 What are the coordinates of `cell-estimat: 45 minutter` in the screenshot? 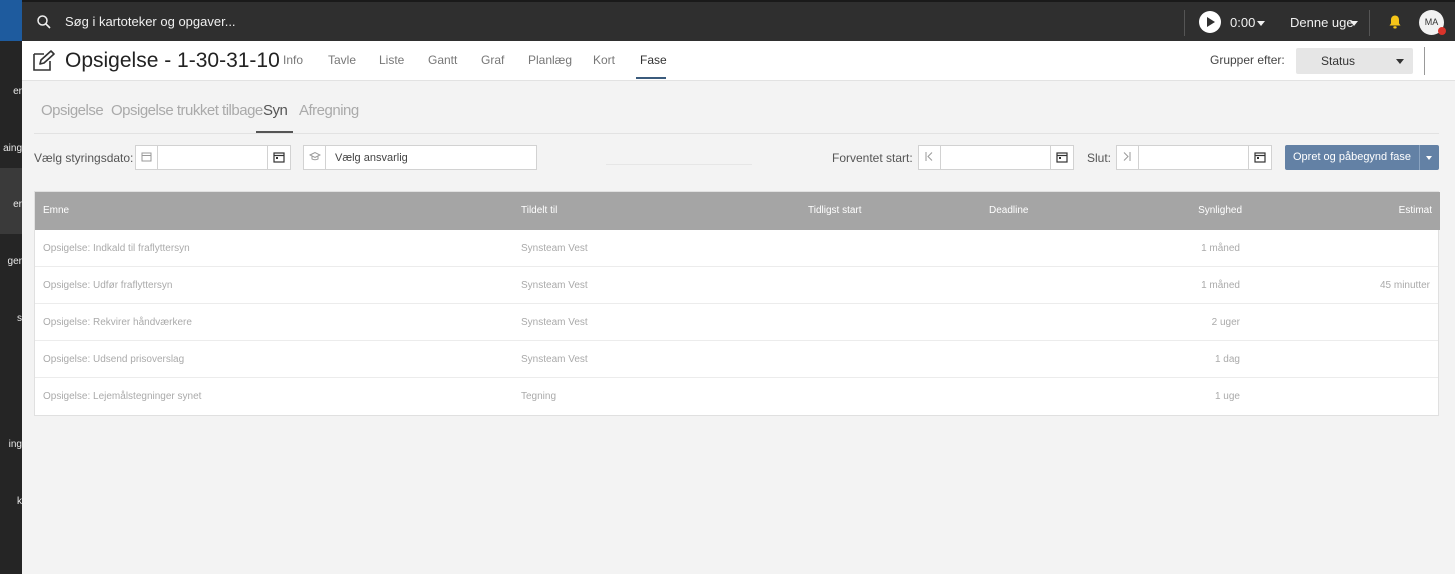 It's located at (1404, 285).